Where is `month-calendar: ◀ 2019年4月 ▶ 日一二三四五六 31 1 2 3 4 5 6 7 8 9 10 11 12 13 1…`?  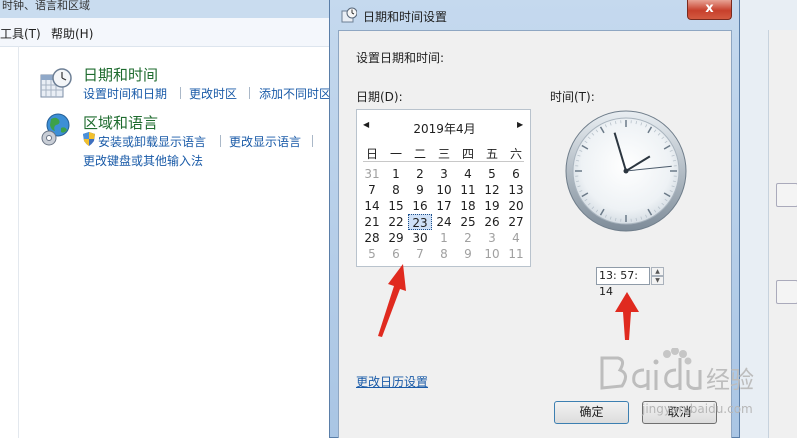
month-calendar: ◀ 2019年4月 ▶ 日一二三四五六 31 1 2 3 4 5 6 7 8 9 10 11 12 13 1… is located at coordinates (443, 188).